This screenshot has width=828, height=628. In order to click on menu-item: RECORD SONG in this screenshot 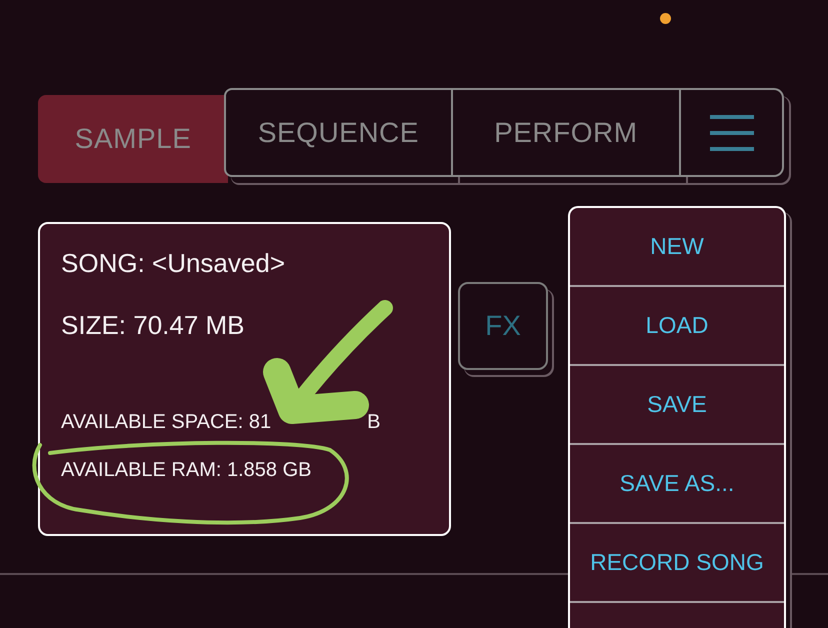, I will do `click(677, 563)`.